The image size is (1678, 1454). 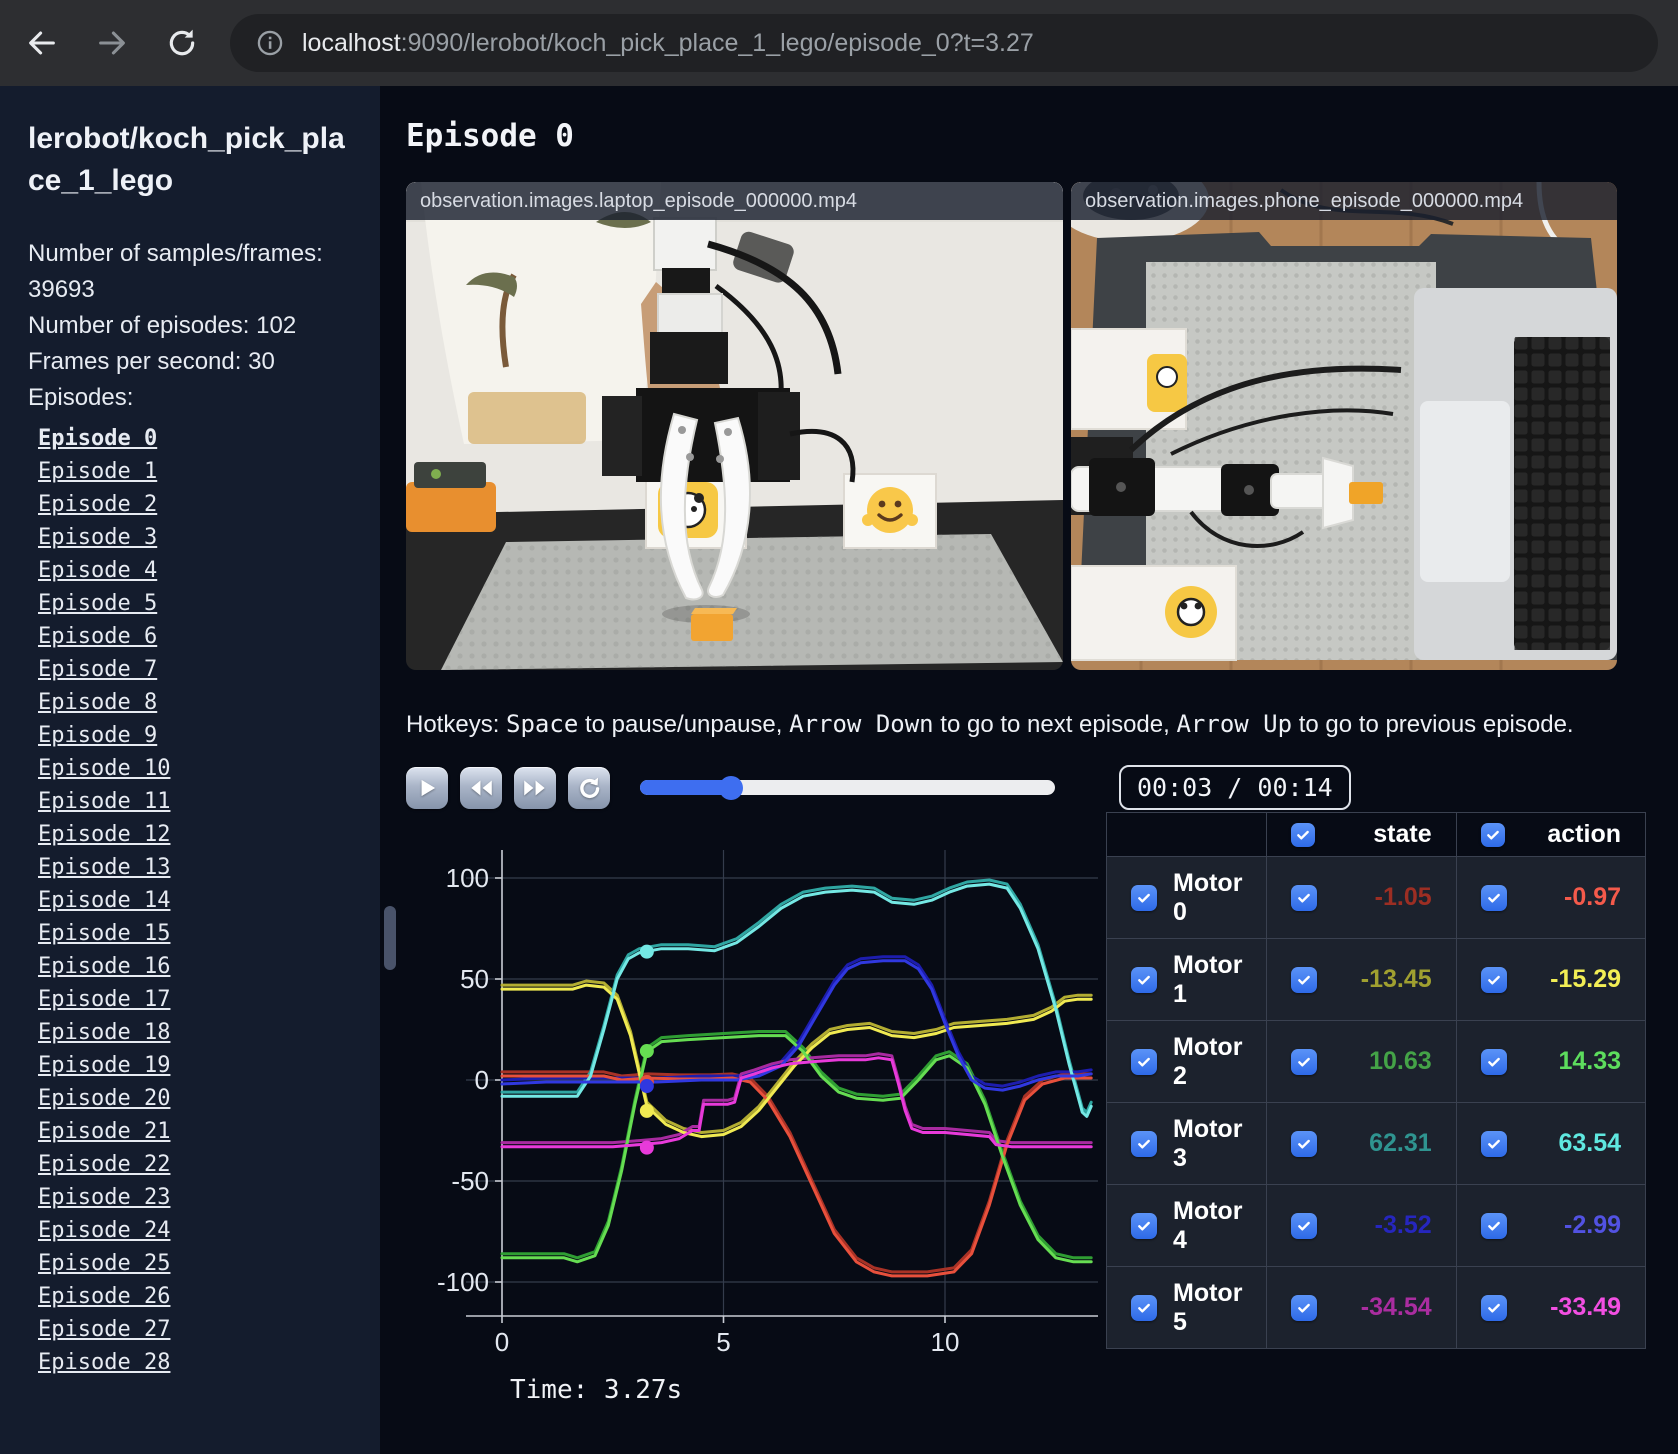 What do you see at coordinates (104, 768) in the screenshot?
I see `episode-link-episode-10: Episode 10` at bounding box center [104, 768].